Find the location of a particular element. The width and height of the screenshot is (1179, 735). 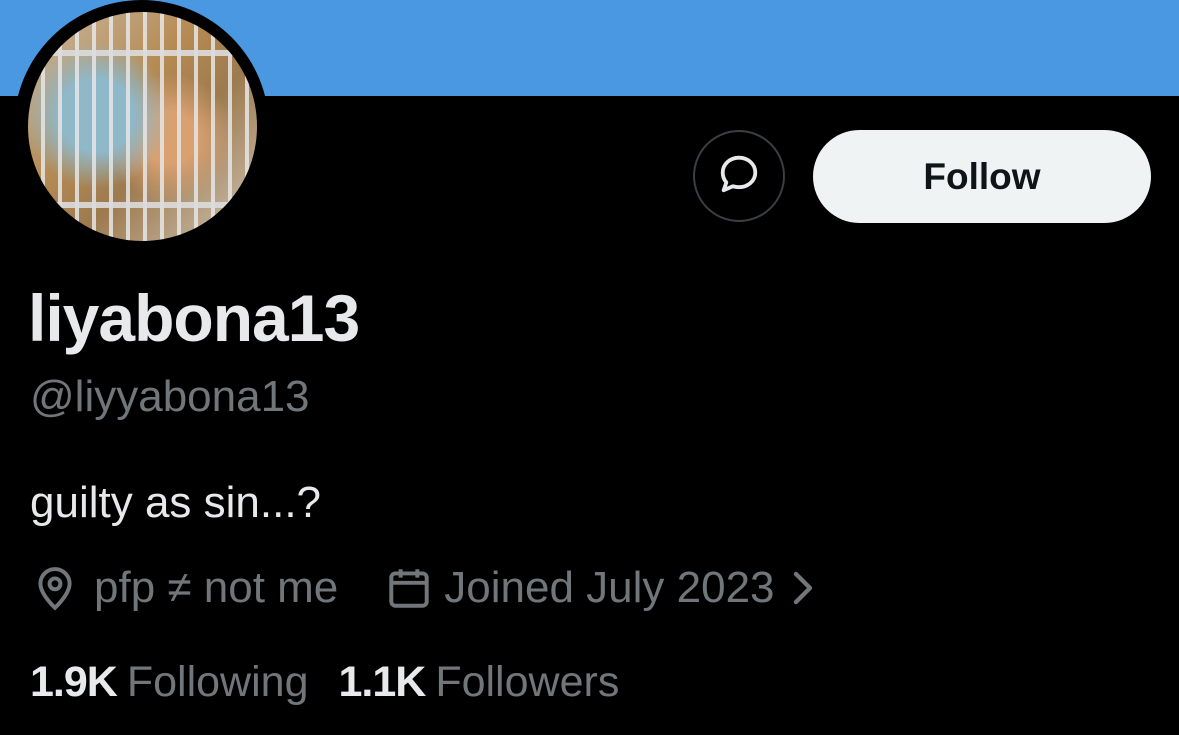

profile-meta: pfp ≠ not me Joined July 2023 is located at coordinates (422, 588).